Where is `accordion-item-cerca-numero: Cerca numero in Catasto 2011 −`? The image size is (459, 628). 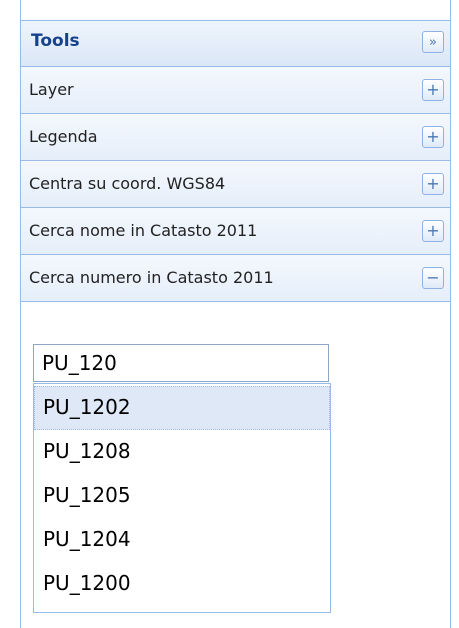 accordion-item-cerca-numero: Cerca numero in Catasto 2011 − is located at coordinates (235, 278).